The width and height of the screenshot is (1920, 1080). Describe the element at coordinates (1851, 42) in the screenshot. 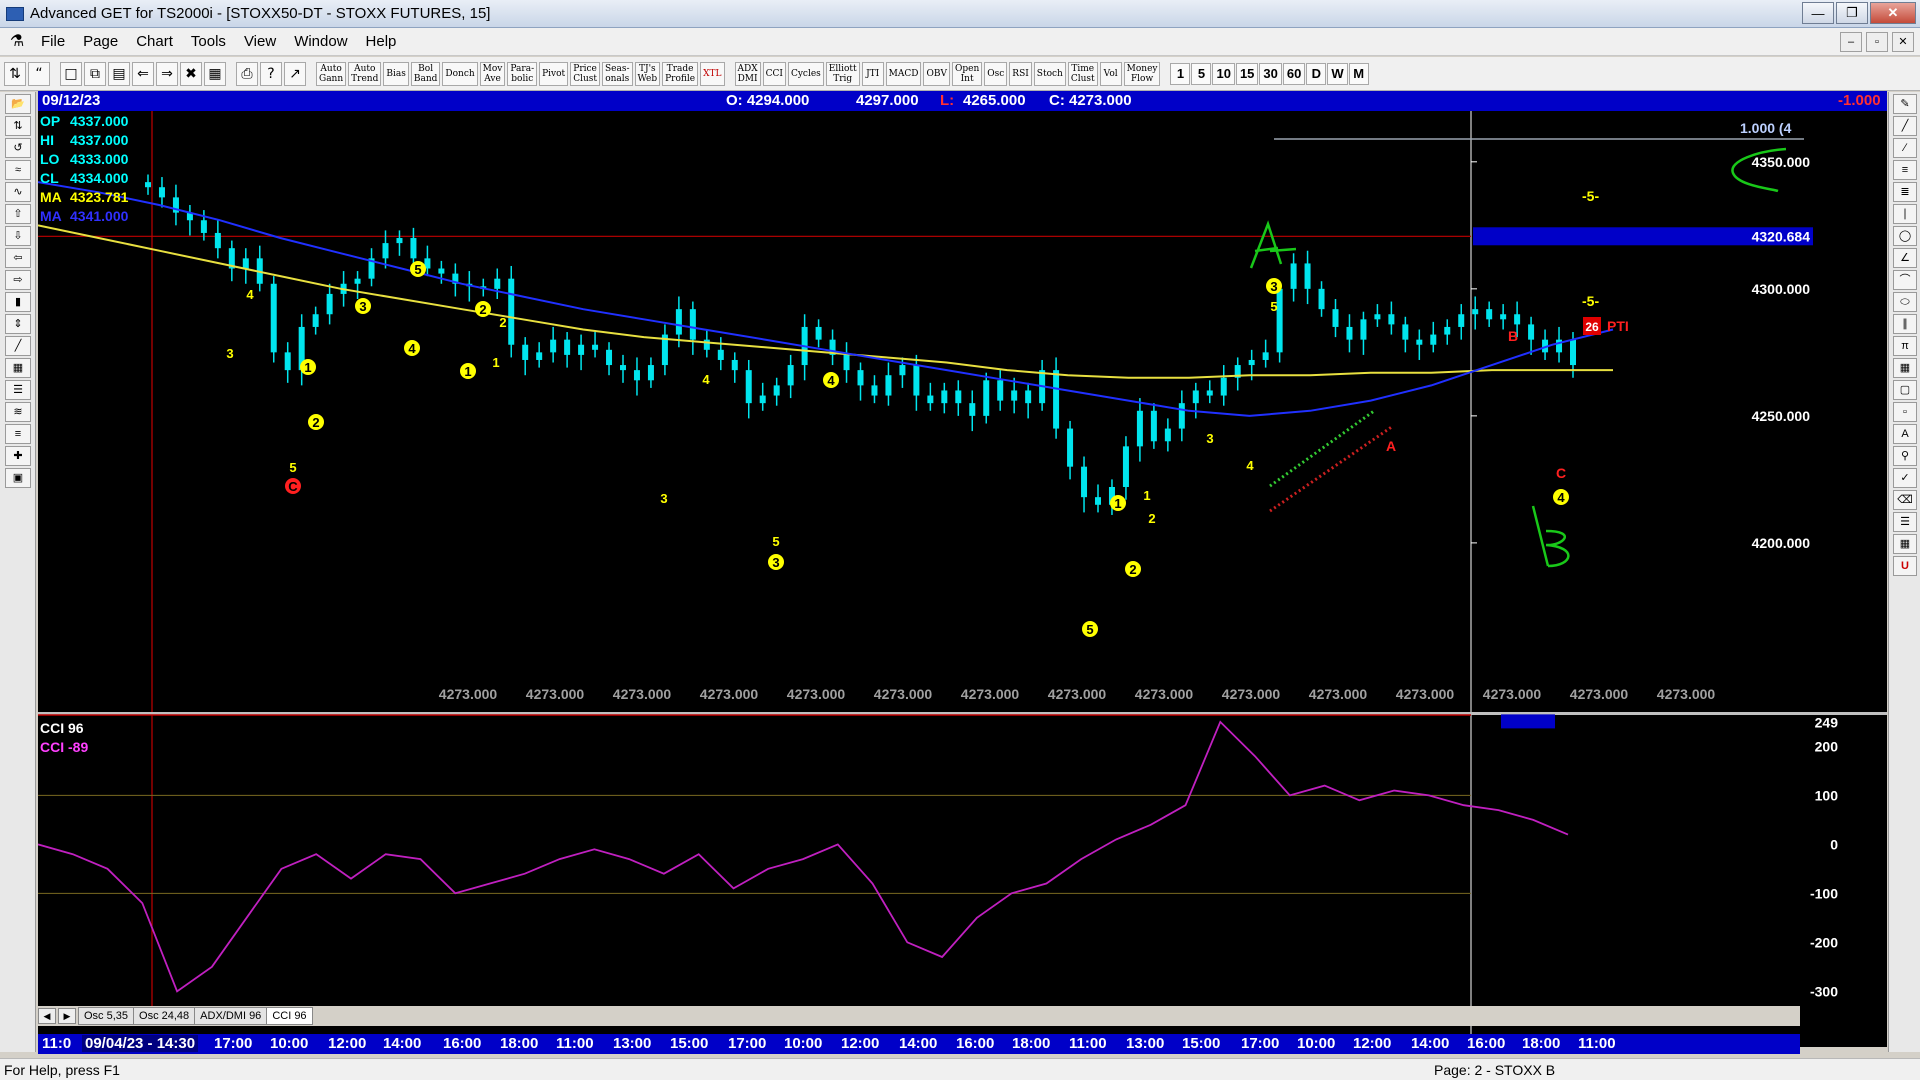

I see `mdi-minimize-button: –` at that location.